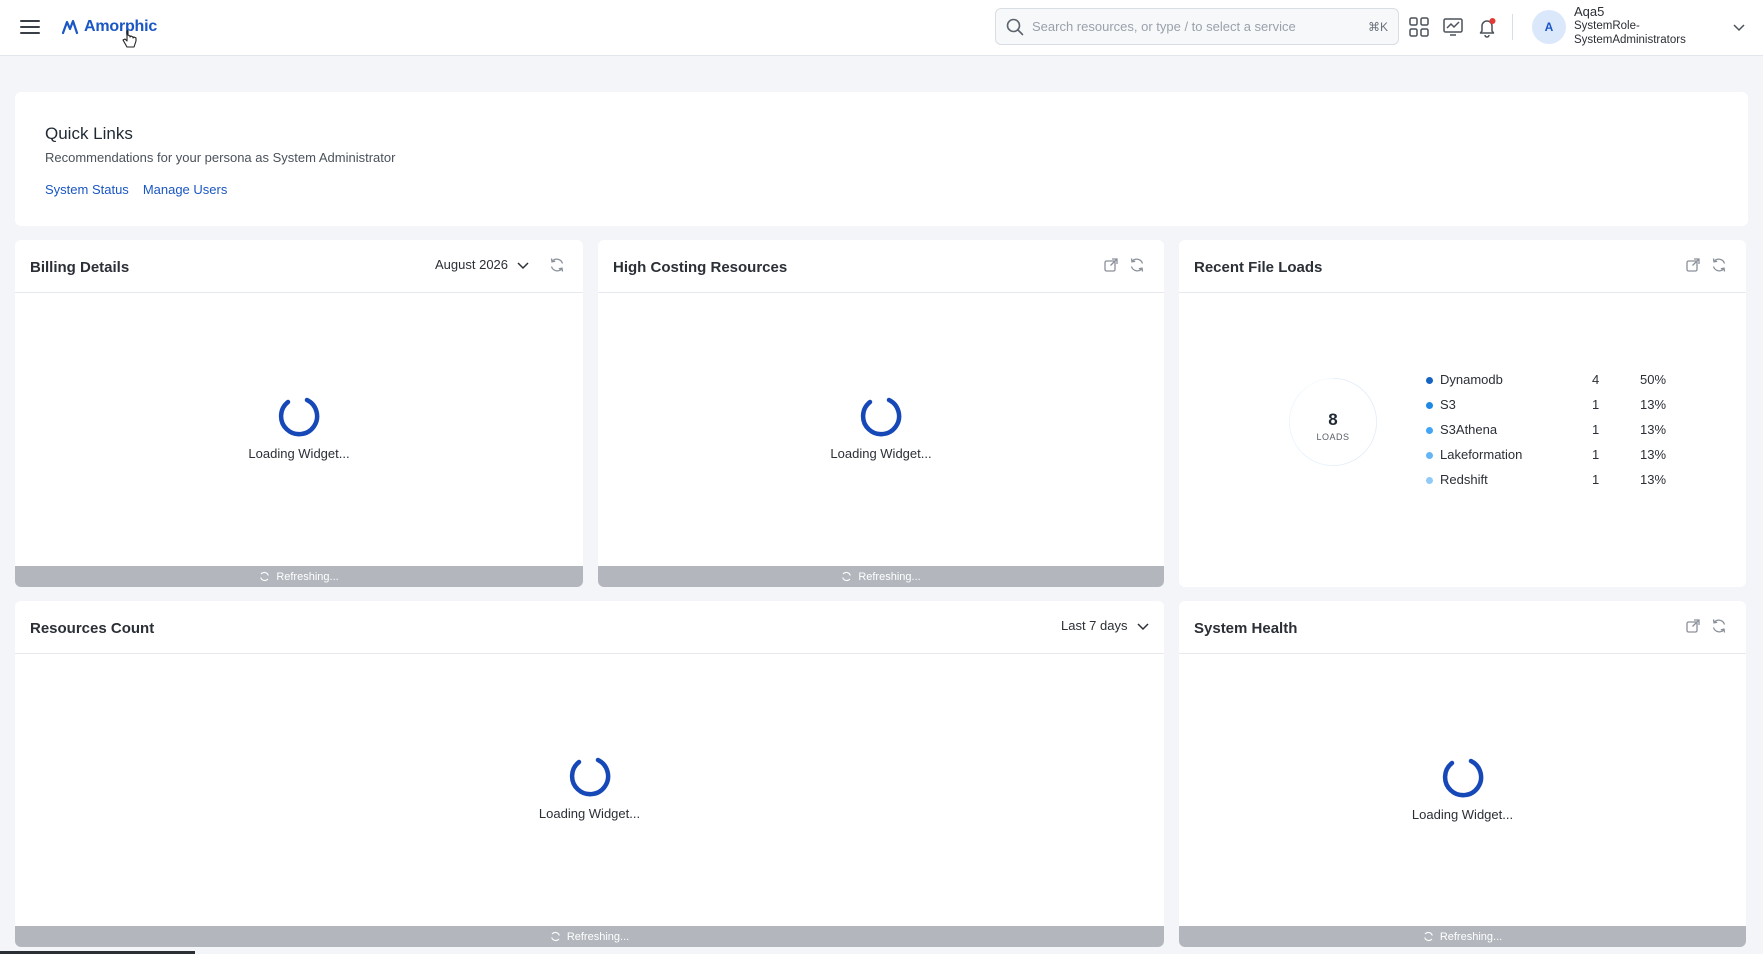  I want to click on date-range-value: Last 7 days, so click(1094, 625).